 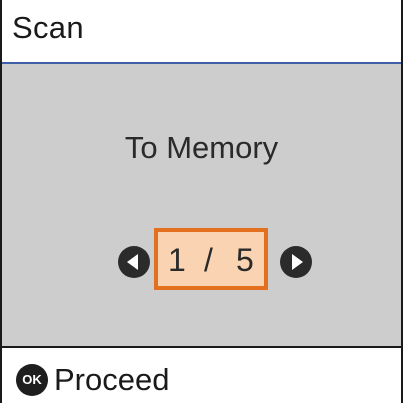 What do you see at coordinates (32, 380) in the screenshot?
I see `ok-button-icon: OK` at bounding box center [32, 380].